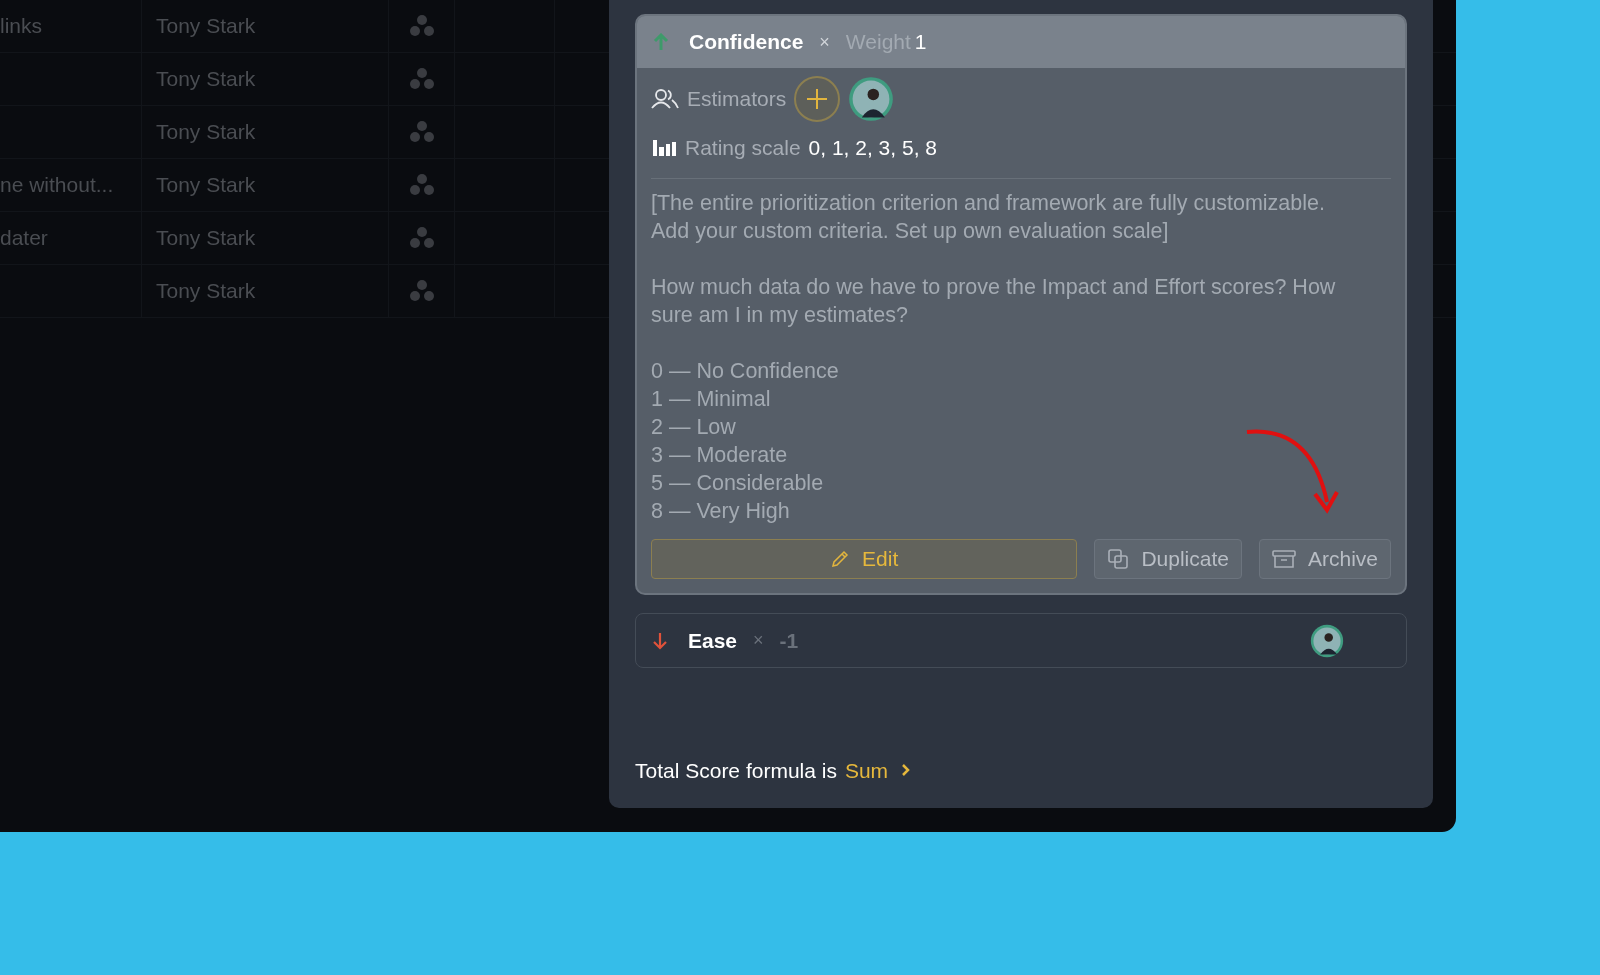 This screenshot has height=975, width=1600. Describe the element at coordinates (713, 640) in the screenshot. I see `criterion-name: Ease` at that location.